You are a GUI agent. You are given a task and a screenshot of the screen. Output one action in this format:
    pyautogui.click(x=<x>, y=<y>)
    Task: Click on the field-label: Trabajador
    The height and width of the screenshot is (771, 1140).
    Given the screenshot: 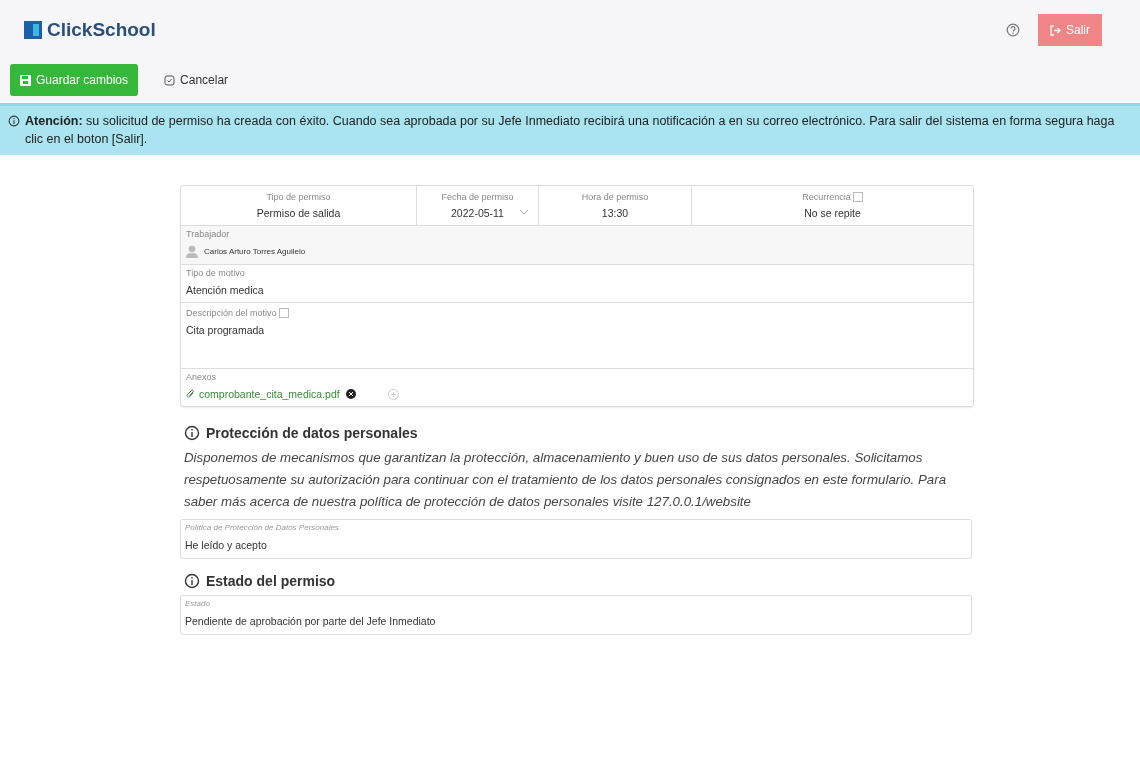 What is the action you would take?
    pyautogui.click(x=208, y=234)
    